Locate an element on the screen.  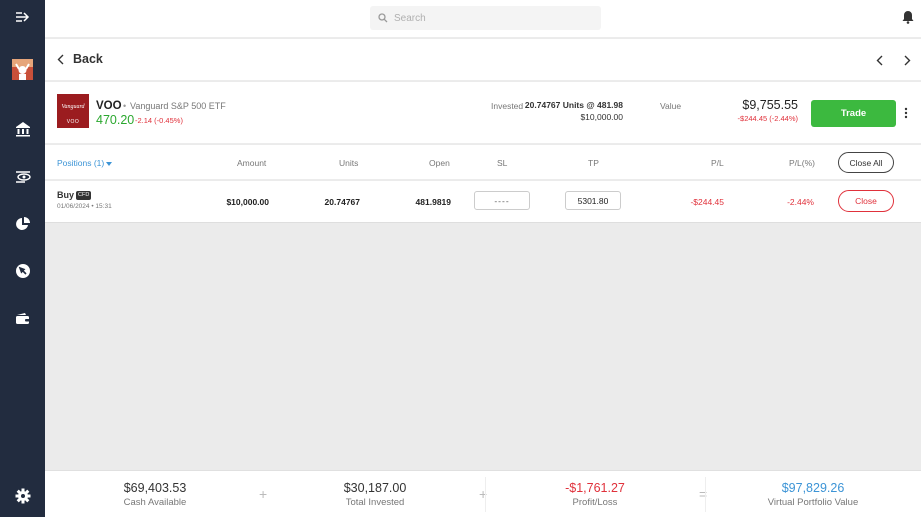
home-icon is located at coordinates (22, 129).